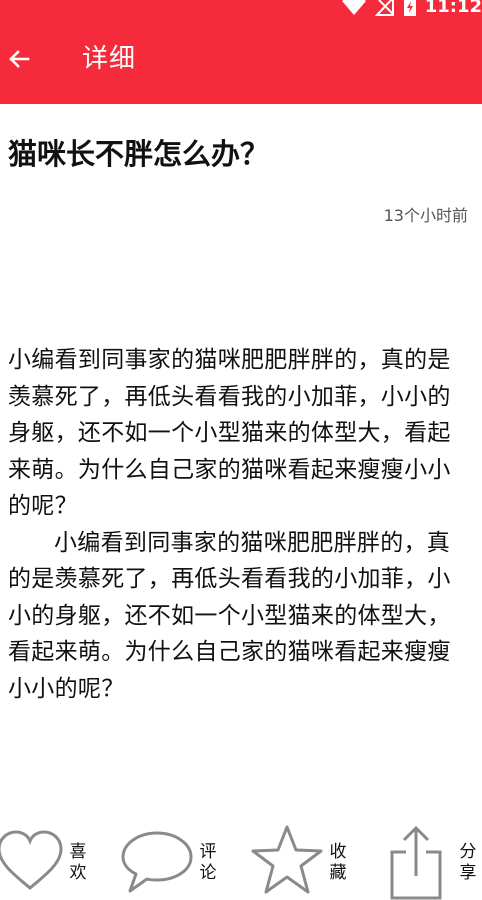  What do you see at coordinates (241, 860) in the screenshot?
I see `bottom-action-bar: 喜欢 评论 收藏 分享` at bounding box center [241, 860].